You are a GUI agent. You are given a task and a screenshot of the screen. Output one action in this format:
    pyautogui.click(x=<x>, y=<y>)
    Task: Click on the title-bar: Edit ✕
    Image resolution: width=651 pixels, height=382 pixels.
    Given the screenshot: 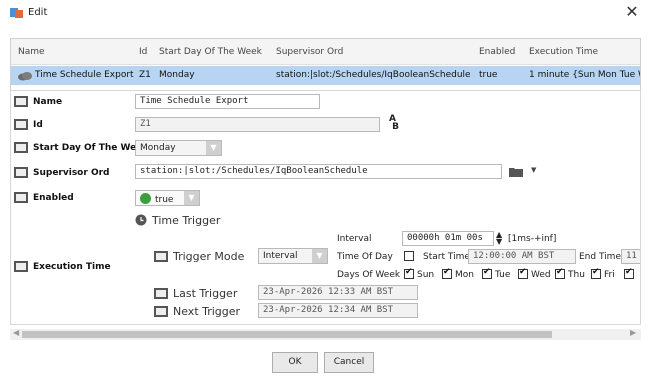 What is the action you would take?
    pyautogui.click(x=325, y=14)
    